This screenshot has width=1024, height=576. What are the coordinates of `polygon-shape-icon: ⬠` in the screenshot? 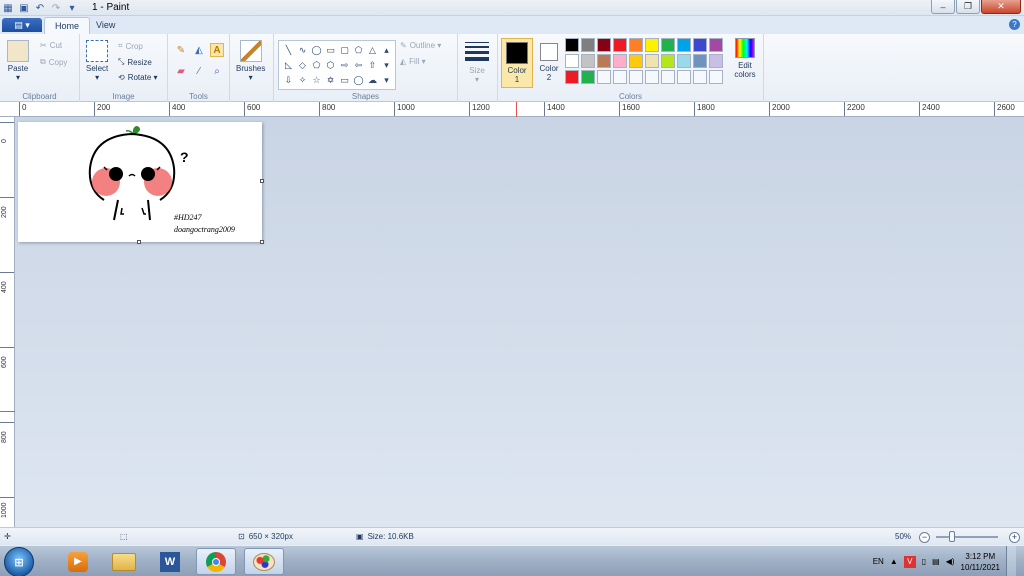 It's located at (358, 50).